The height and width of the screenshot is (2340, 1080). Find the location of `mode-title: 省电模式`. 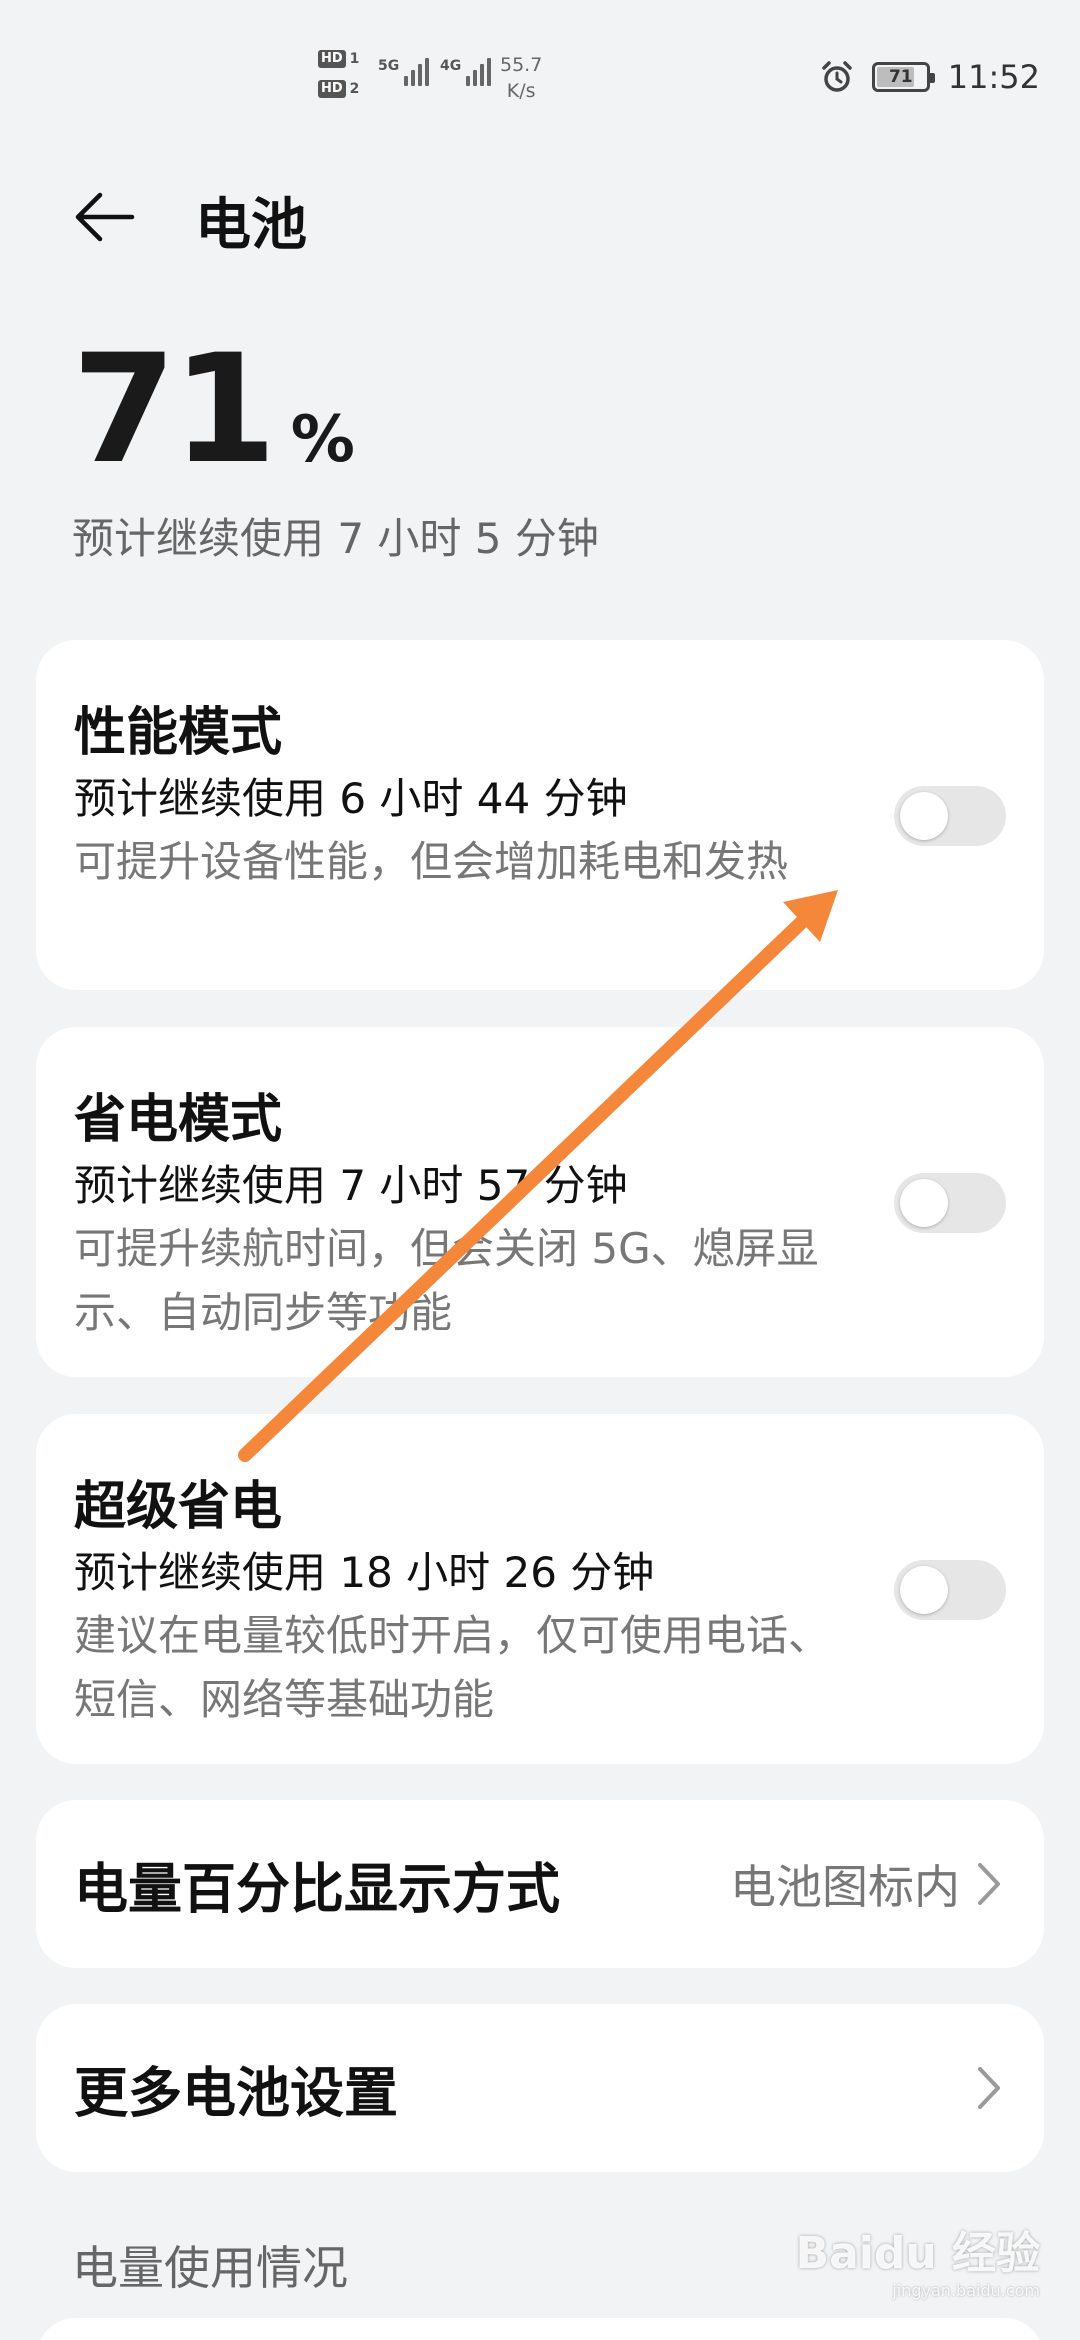

mode-title: 省电模式 is located at coordinates (178, 1120).